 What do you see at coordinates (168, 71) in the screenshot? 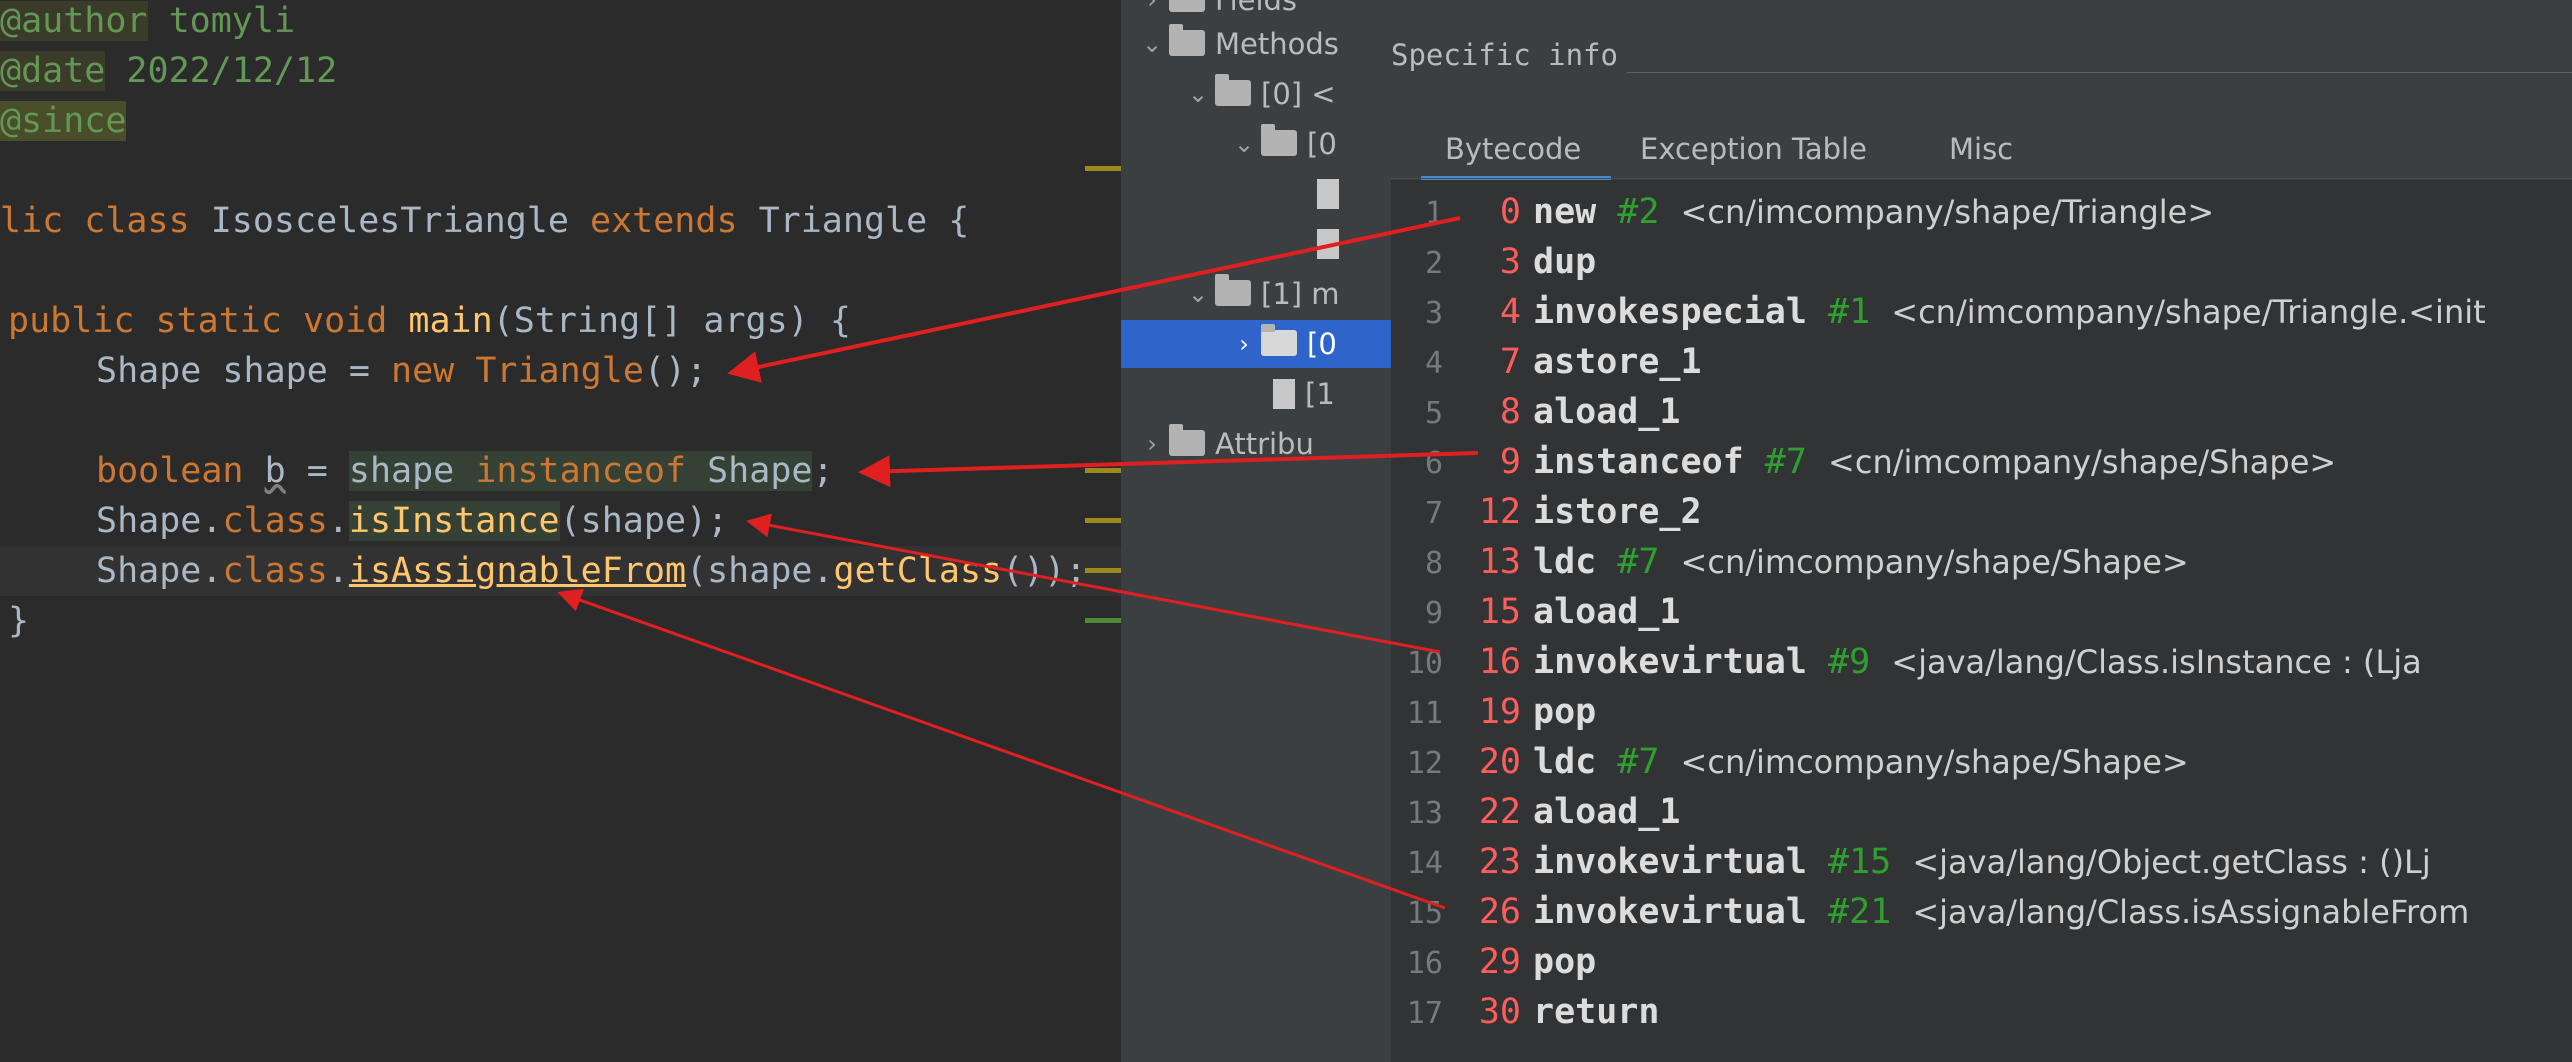
I see `code-line-2: @date 2022/12/12` at bounding box center [168, 71].